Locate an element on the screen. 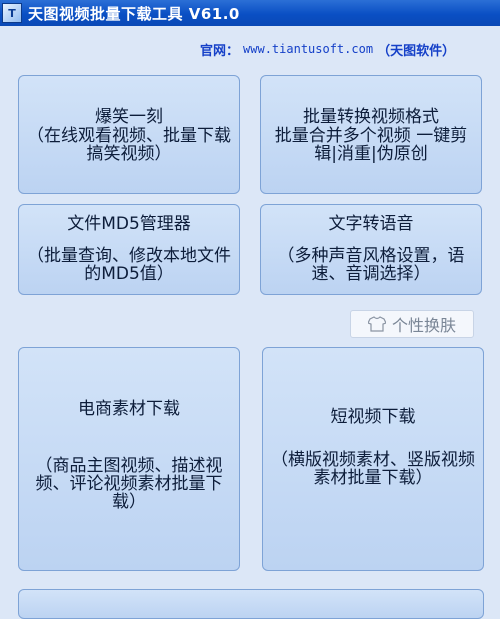 The width and height of the screenshot is (500, 619). change-skin-button: 个性换肤 is located at coordinates (412, 324).